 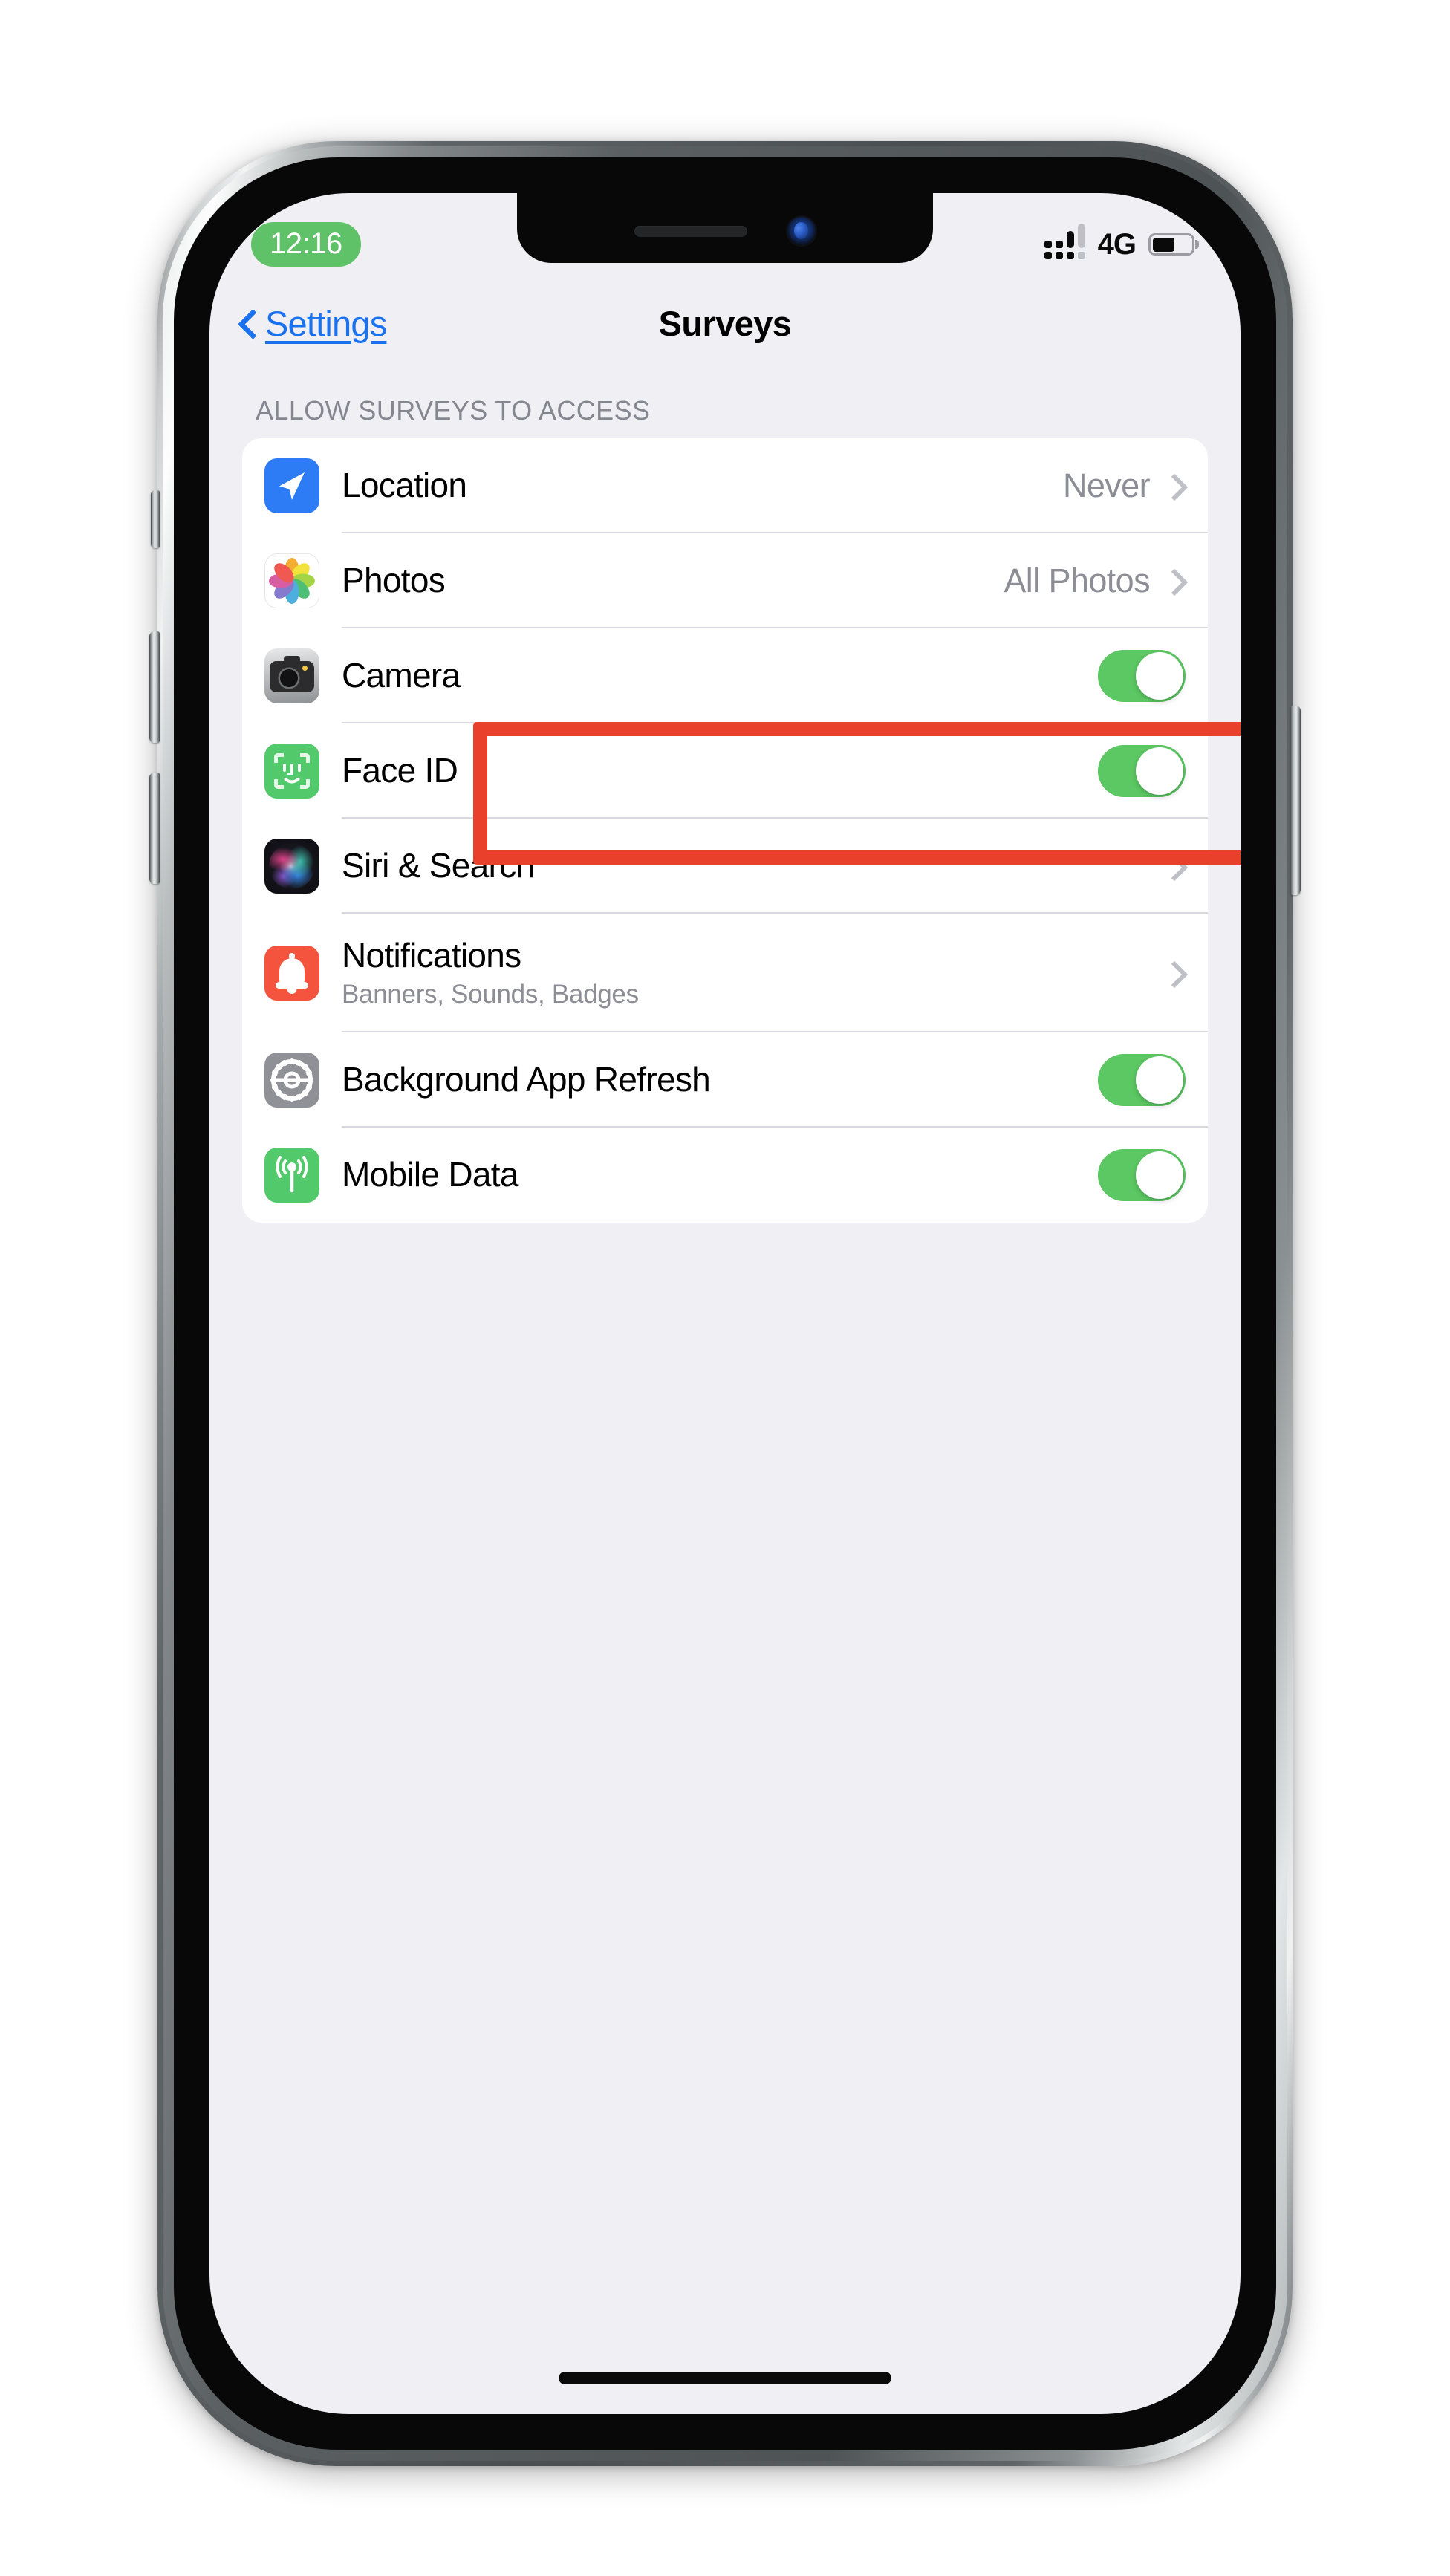 What do you see at coordinates (720, 676) in the screenshot?
I see `row-camera-text: Camera` at bounding box center [720, 676].